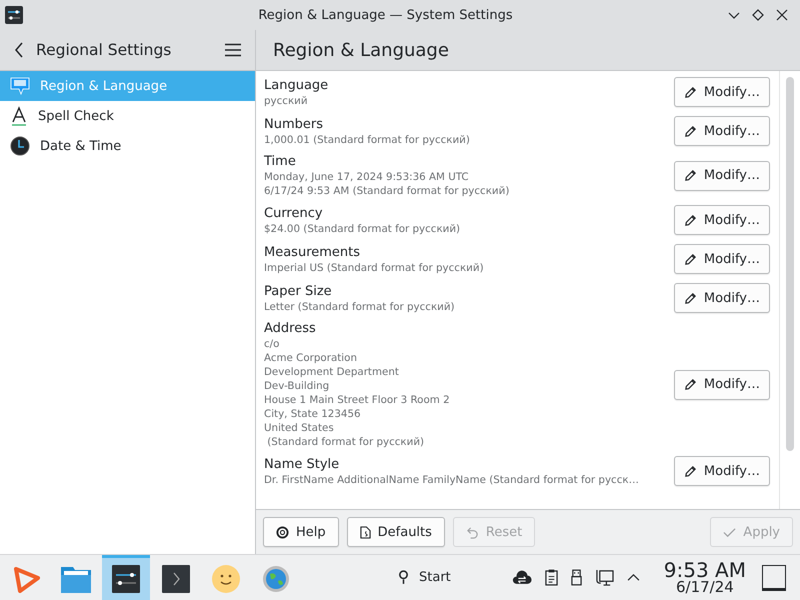 The height and width of the screenshot is (600, 800). Describe the element at coordinates (633, 577) in the screenshot. I see `chevron-up-icon` at that location.